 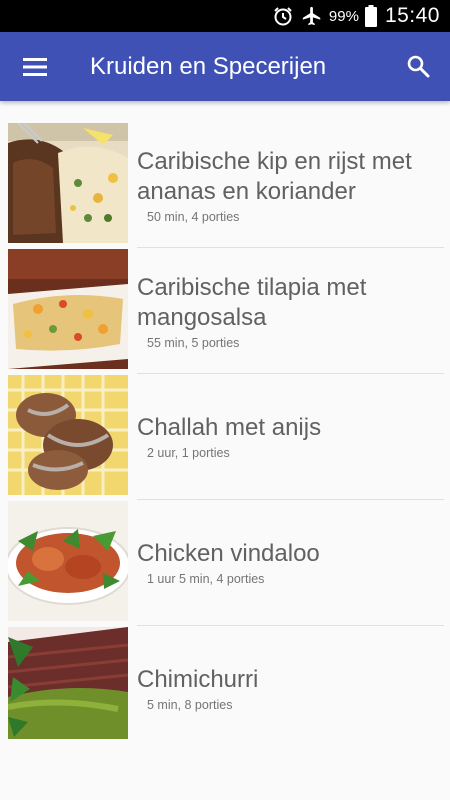 I want to click on recipe-title: Chimichurri, so click(x=198, y=679).